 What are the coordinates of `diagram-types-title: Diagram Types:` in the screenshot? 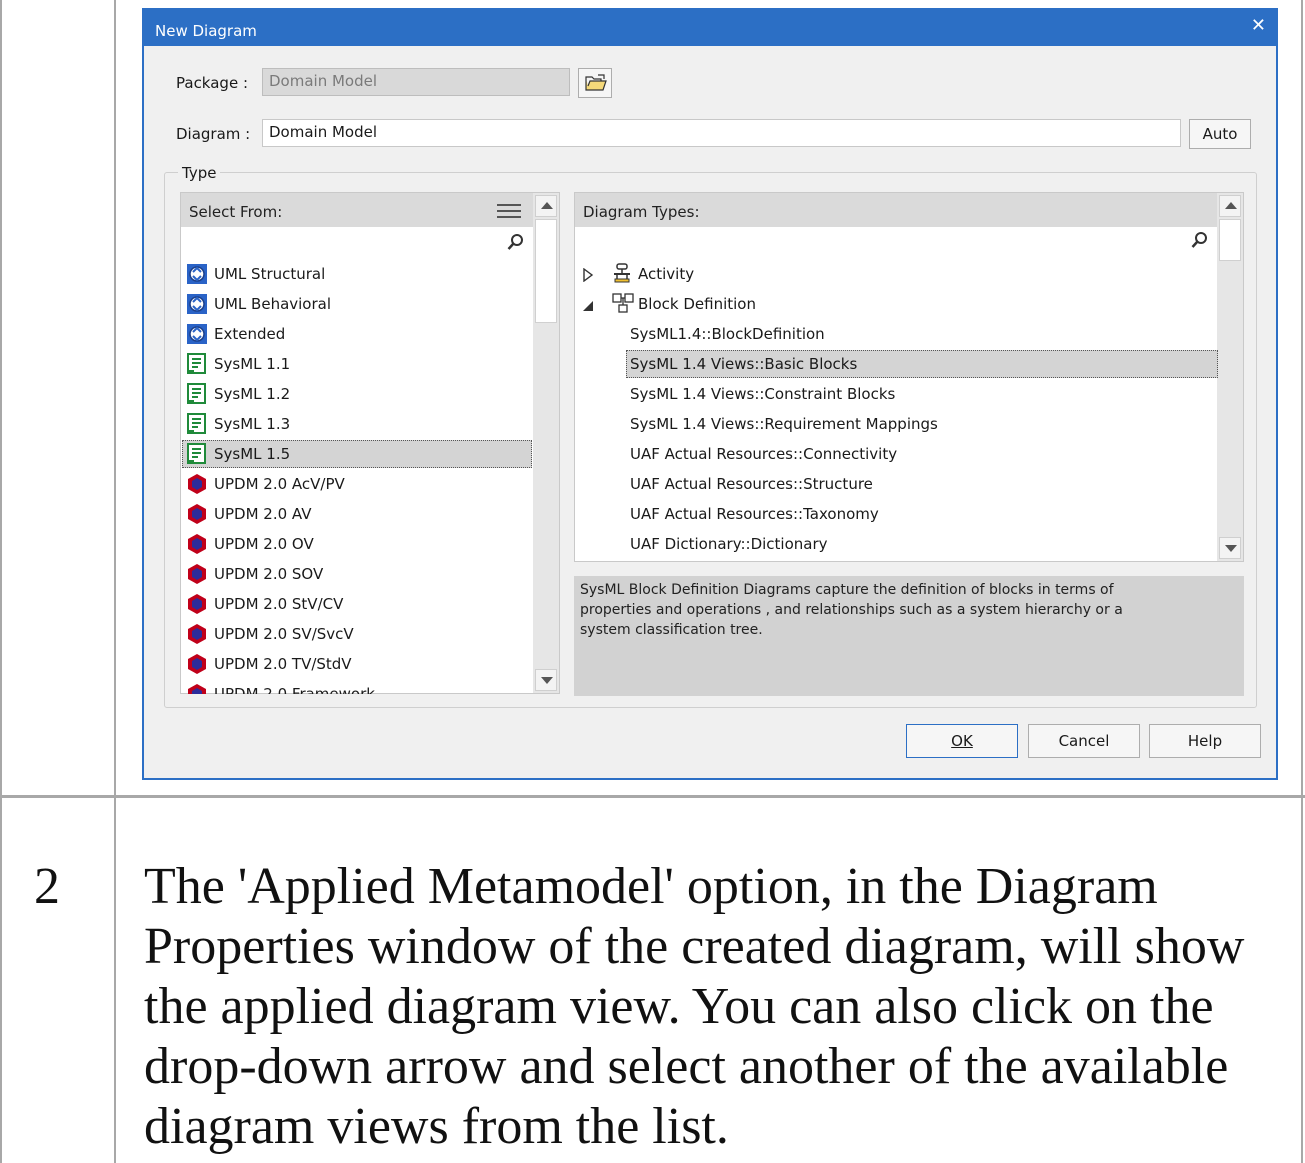 It's located at (641, 212).